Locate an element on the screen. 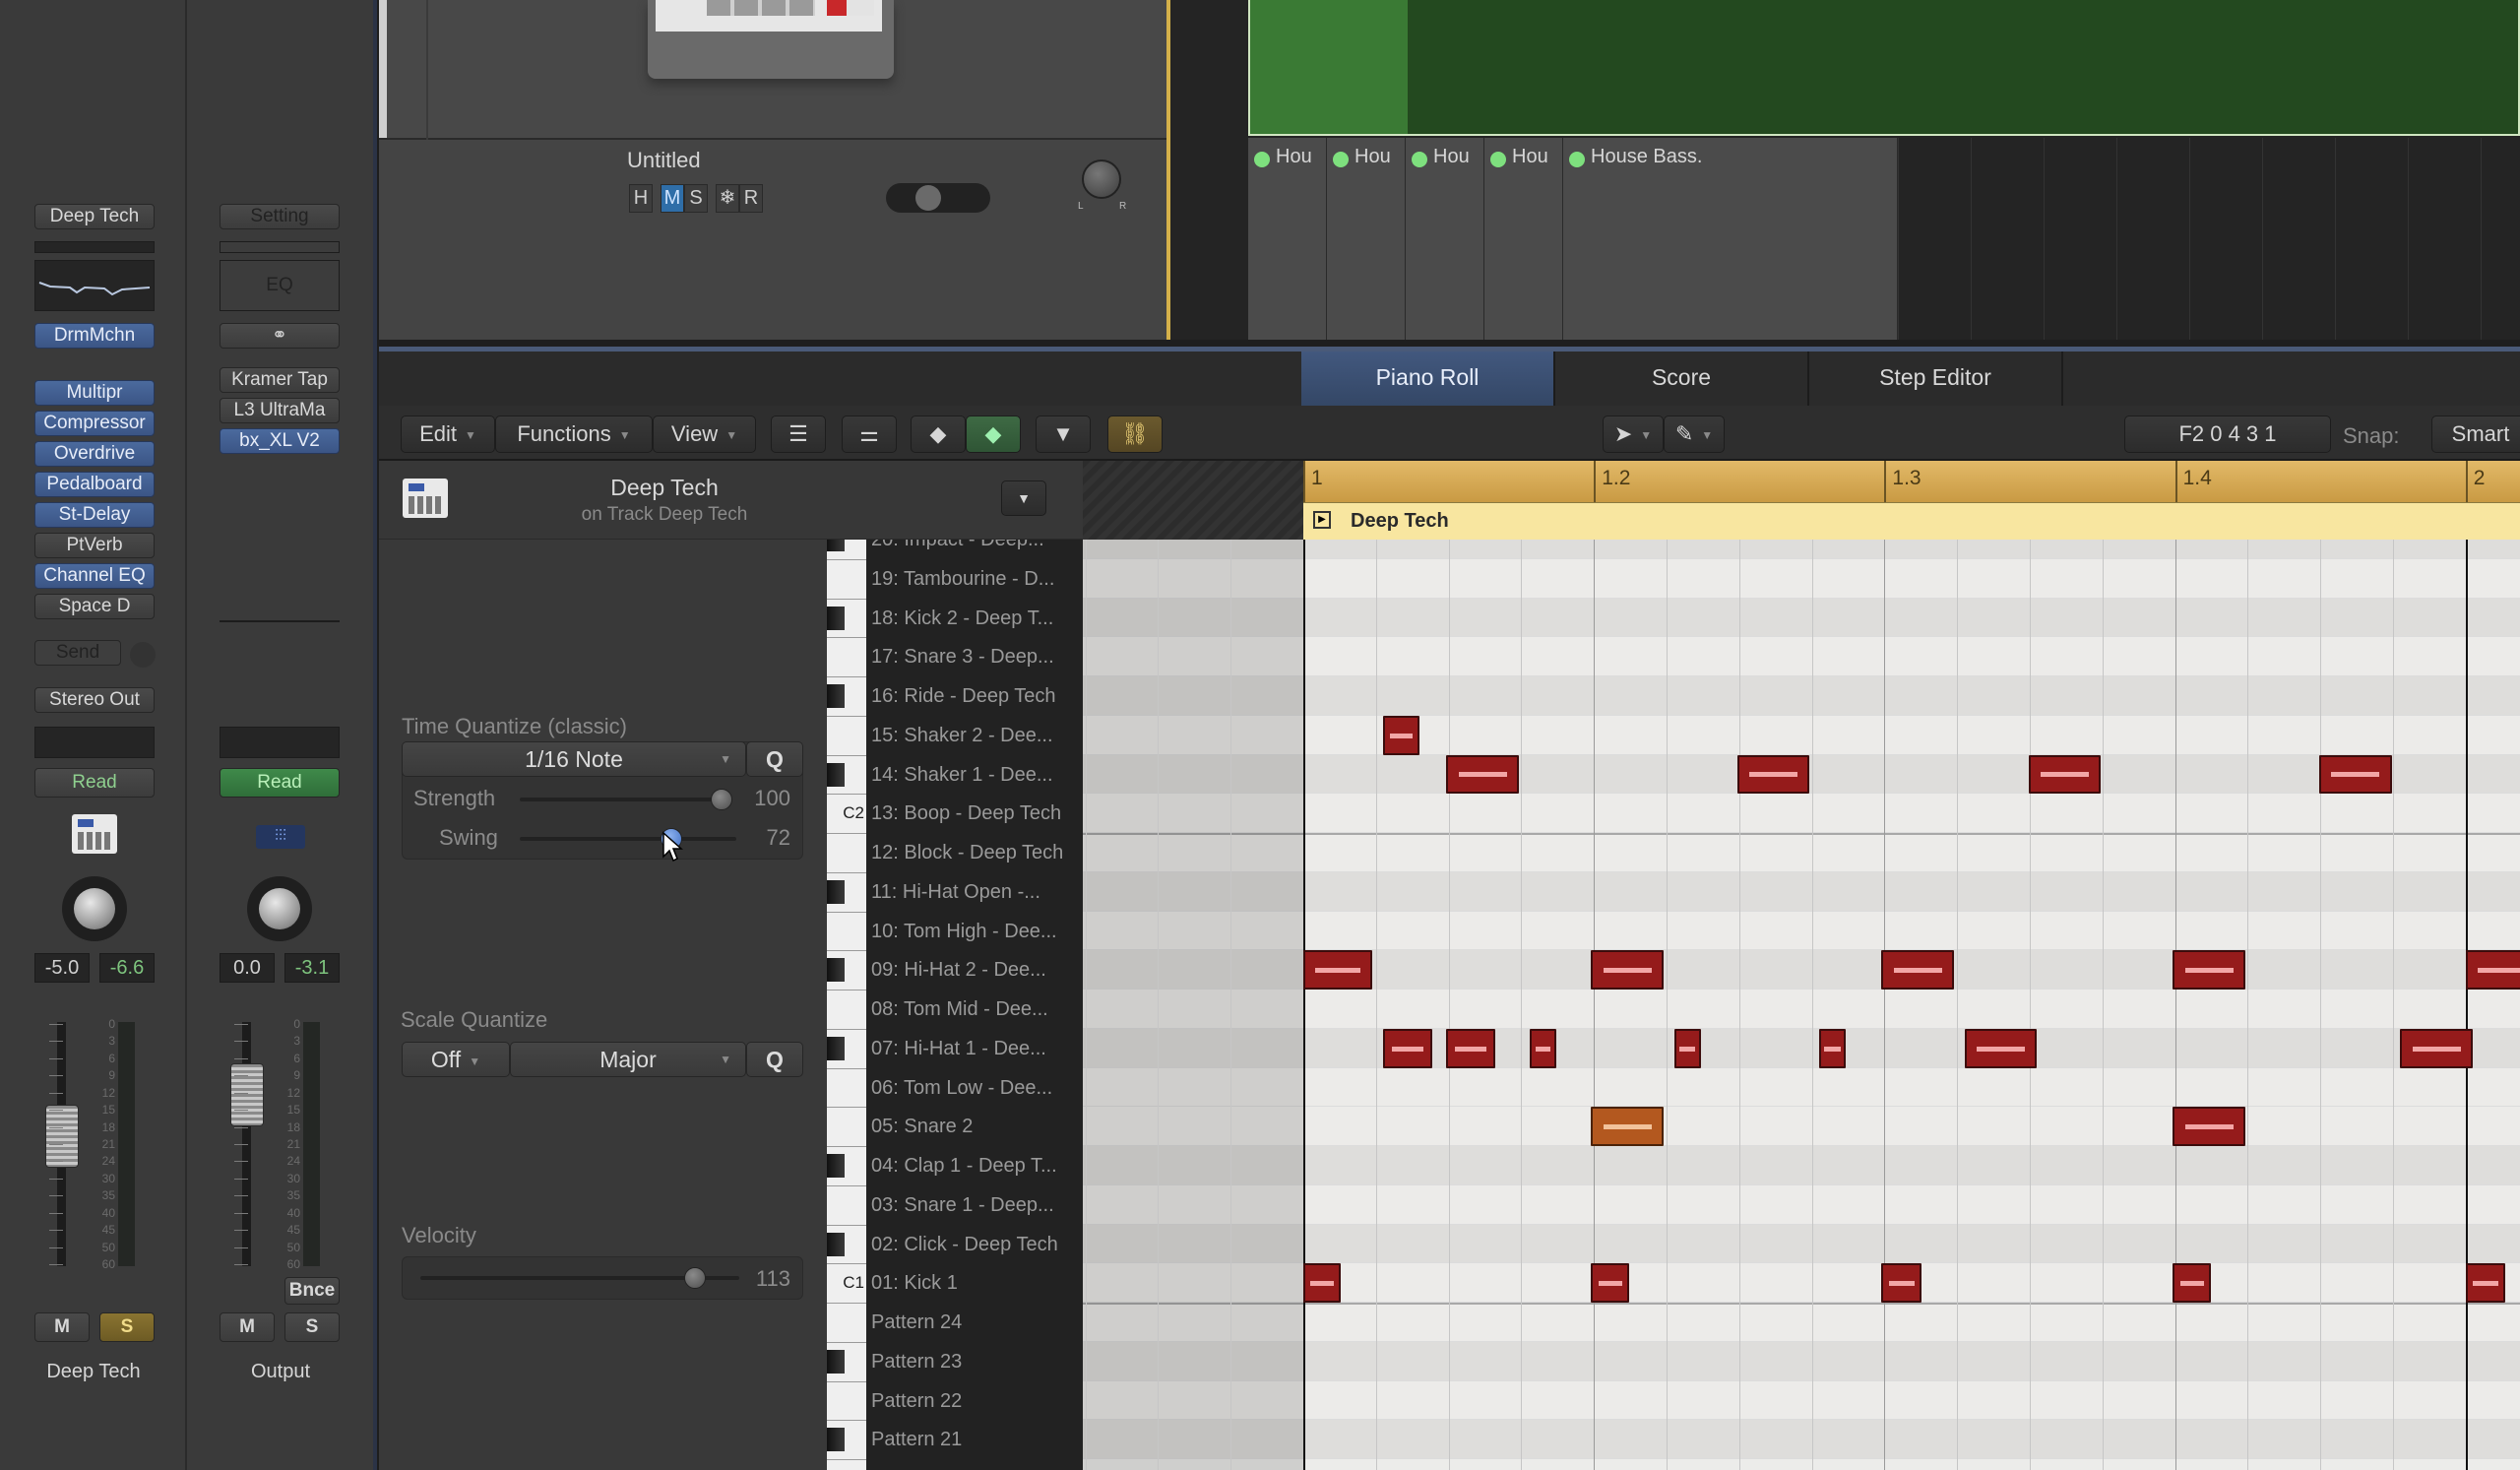  disclosure-button: ▼ is located at coordinates (1023, 498).